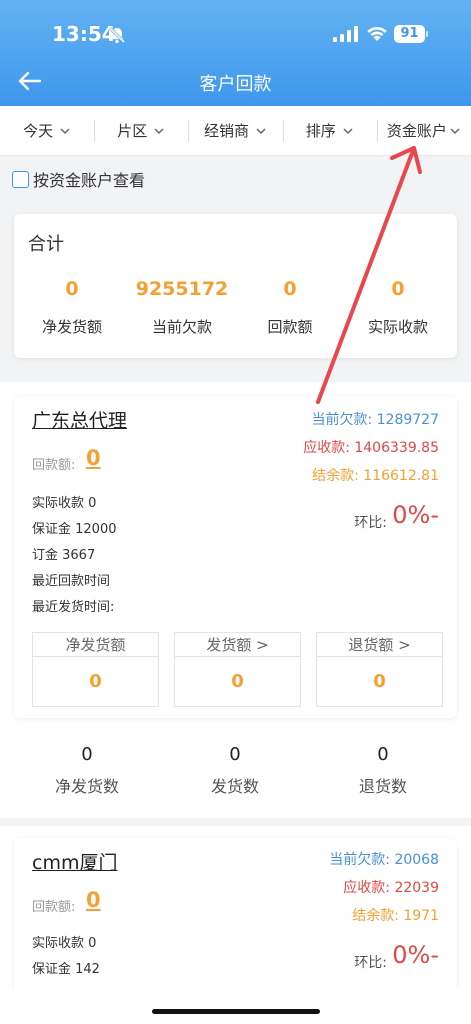 This screenshot has width=471, height=1024. What do you see at coordinates (64, 555) in the screenshot?
I see `down-payment: 订金 3667` at bounding box center [64, 555].